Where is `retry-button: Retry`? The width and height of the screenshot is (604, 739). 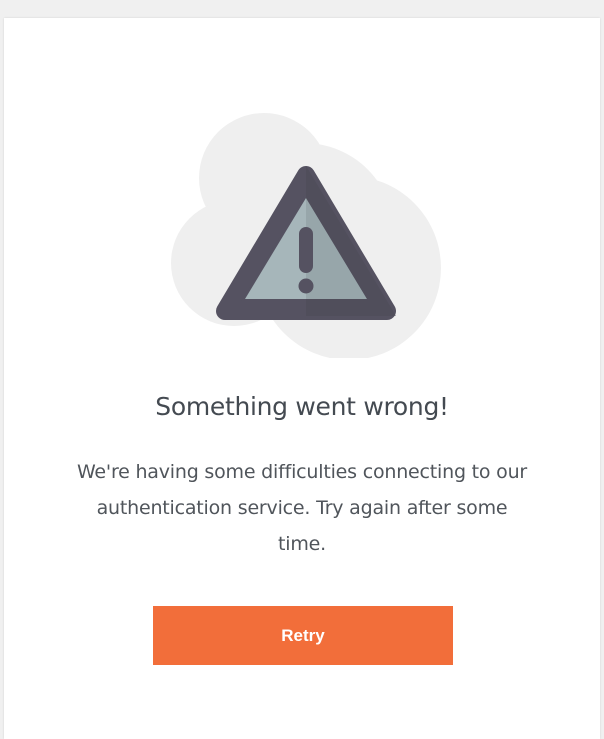 retry-button: Retry is located at coordinates (303, 635).